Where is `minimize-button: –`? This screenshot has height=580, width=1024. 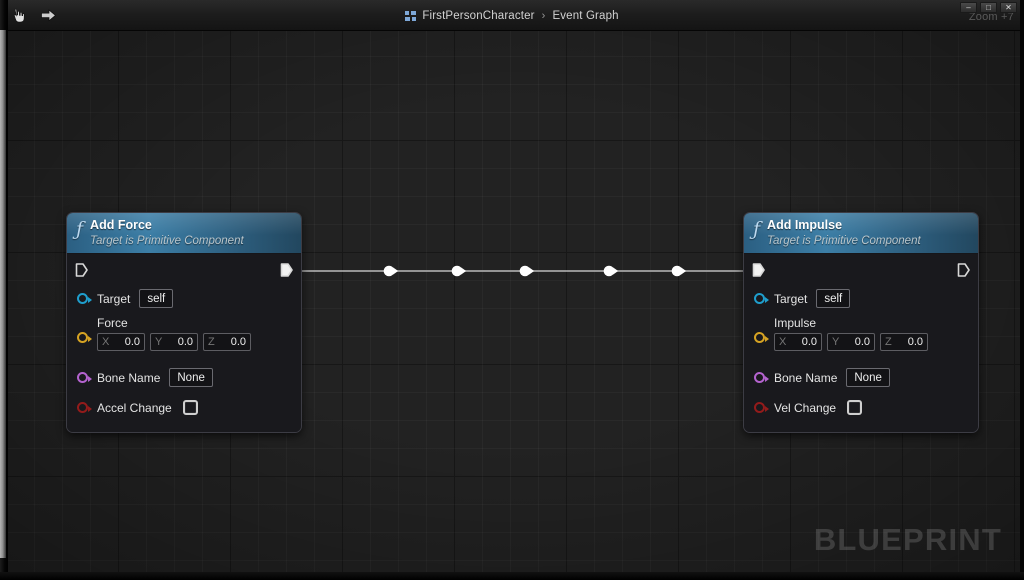
minimize-button: – is located at coordinates (968, 7).